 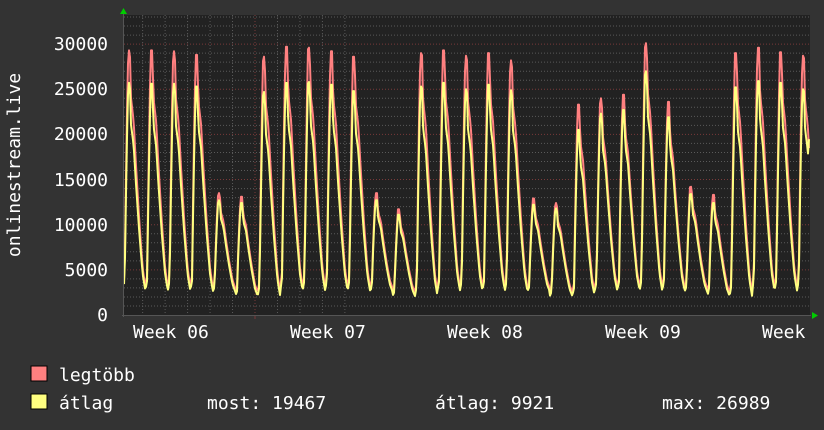 What do you see at coordinates (716, 403) in the screenshot?
I see `legend-maximum: max: 26989` at bounding box center [716, 403].